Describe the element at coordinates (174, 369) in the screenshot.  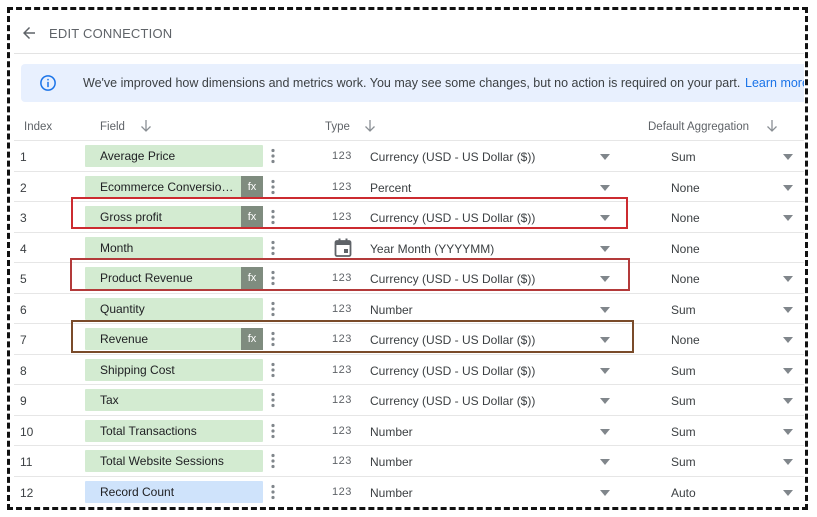
I see `field-chip: Shipping Cost` at that location.